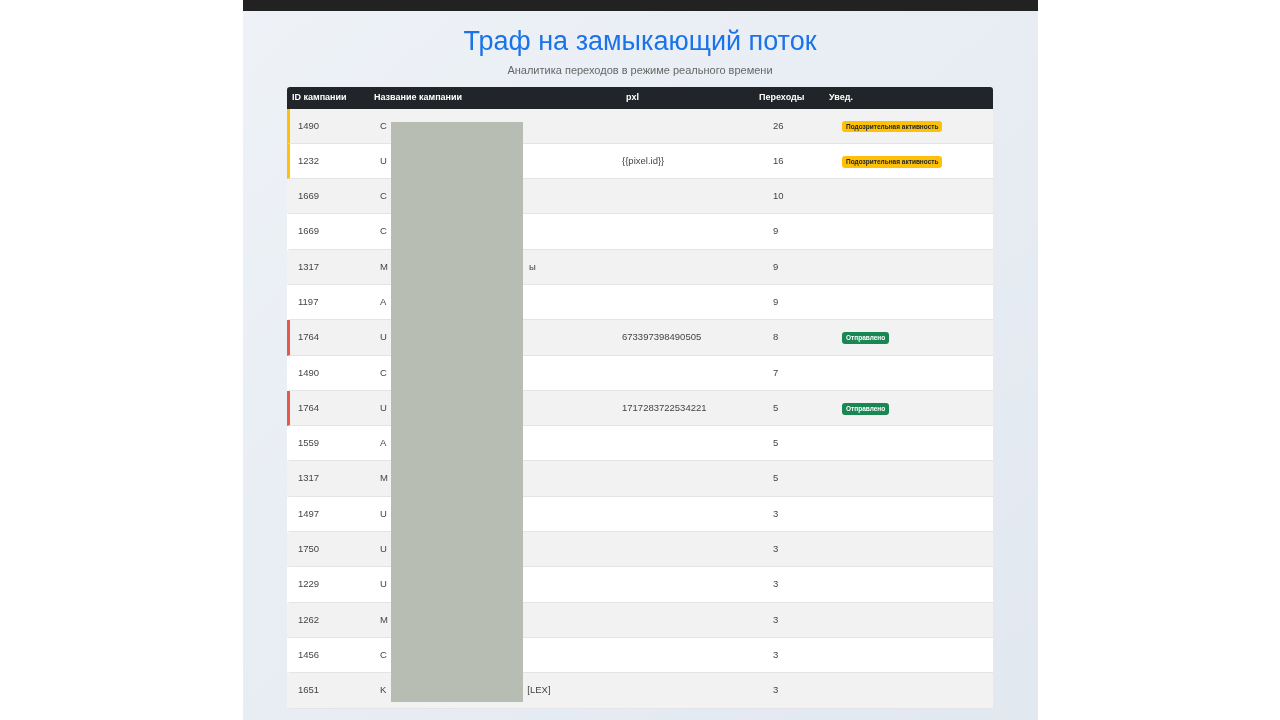 The height and width of the screenshot is (720, 1280). I want to click on table-cell: 10, so click(778, 196).